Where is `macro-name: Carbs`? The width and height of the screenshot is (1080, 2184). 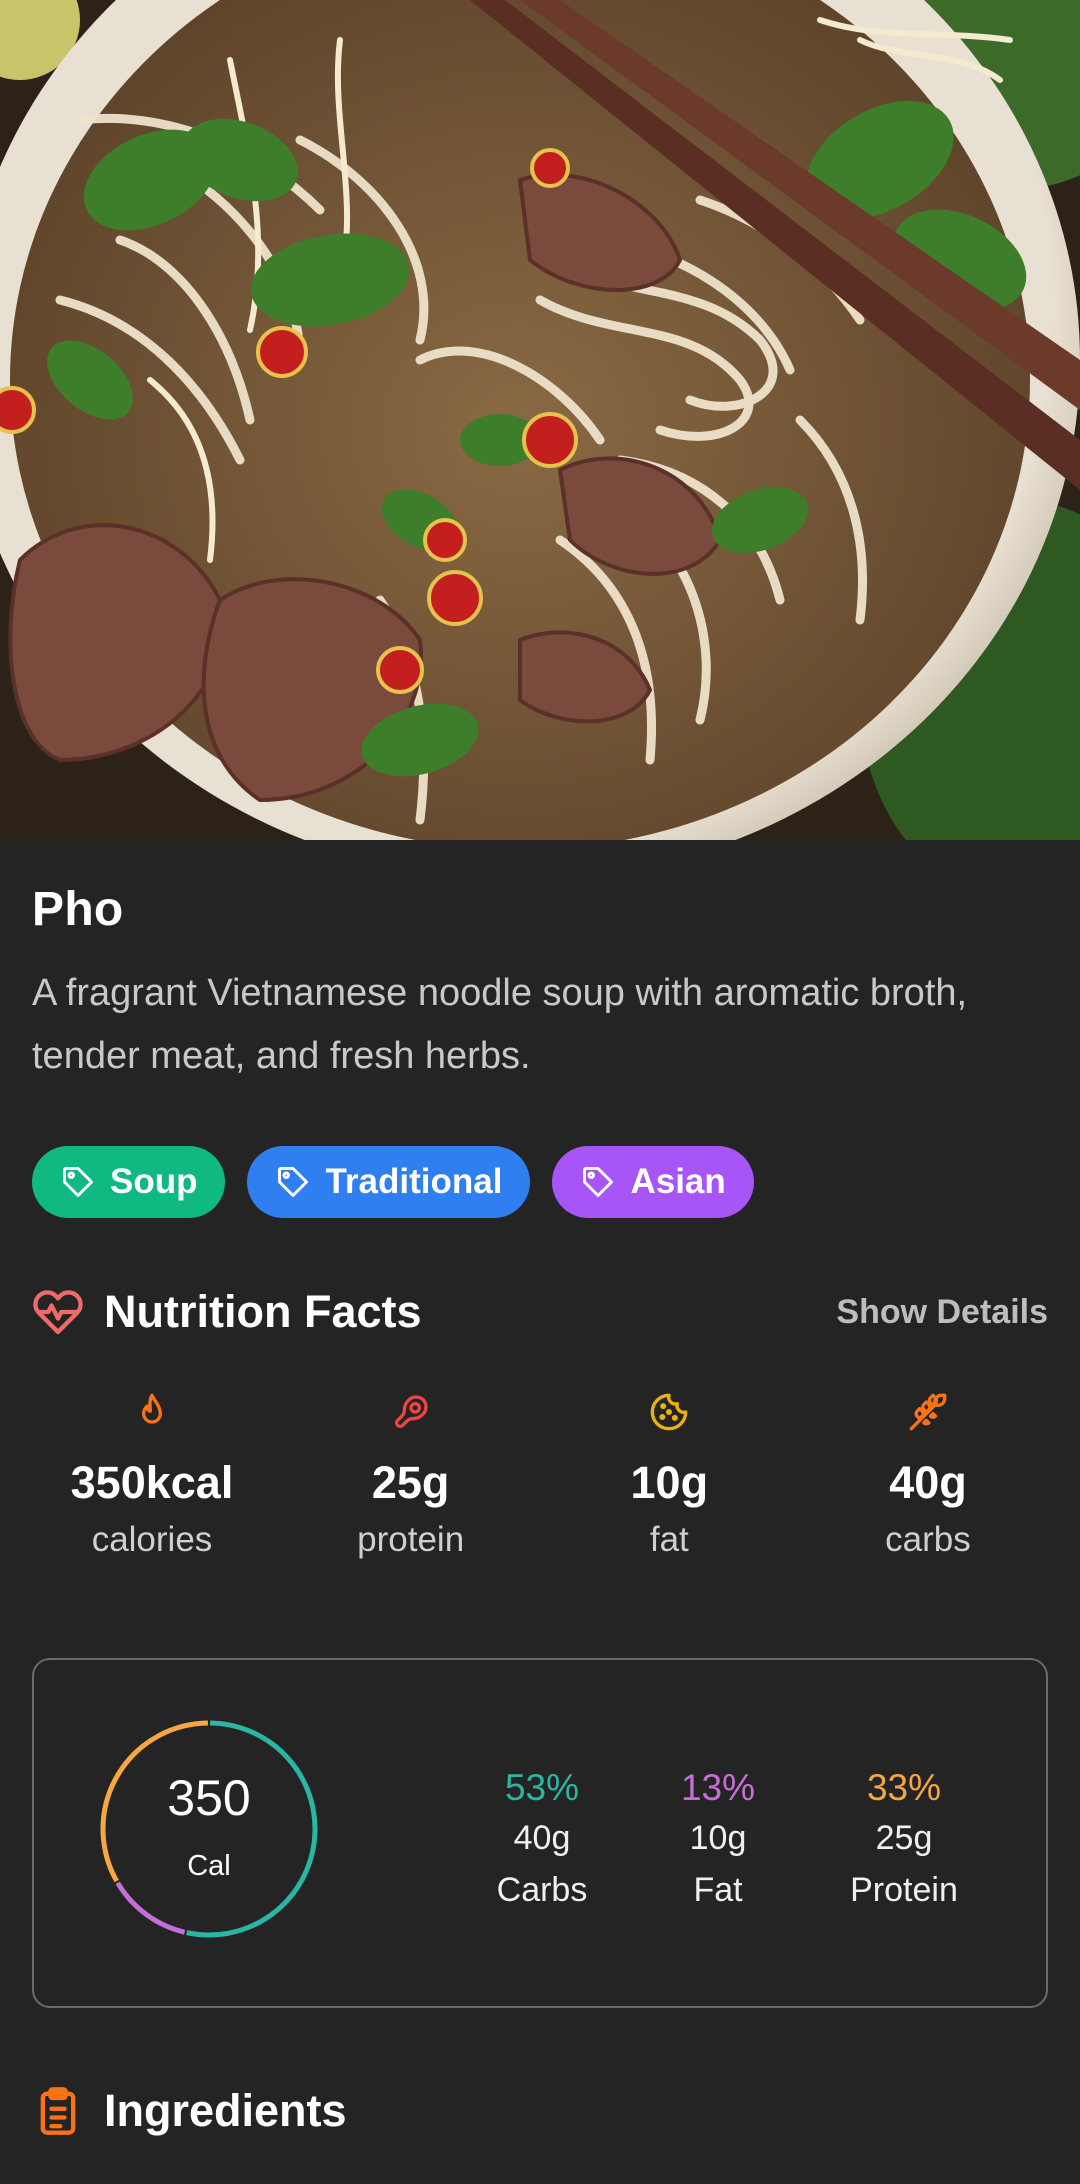 macro-name: Carbs is located at coordinates (542, 1890).